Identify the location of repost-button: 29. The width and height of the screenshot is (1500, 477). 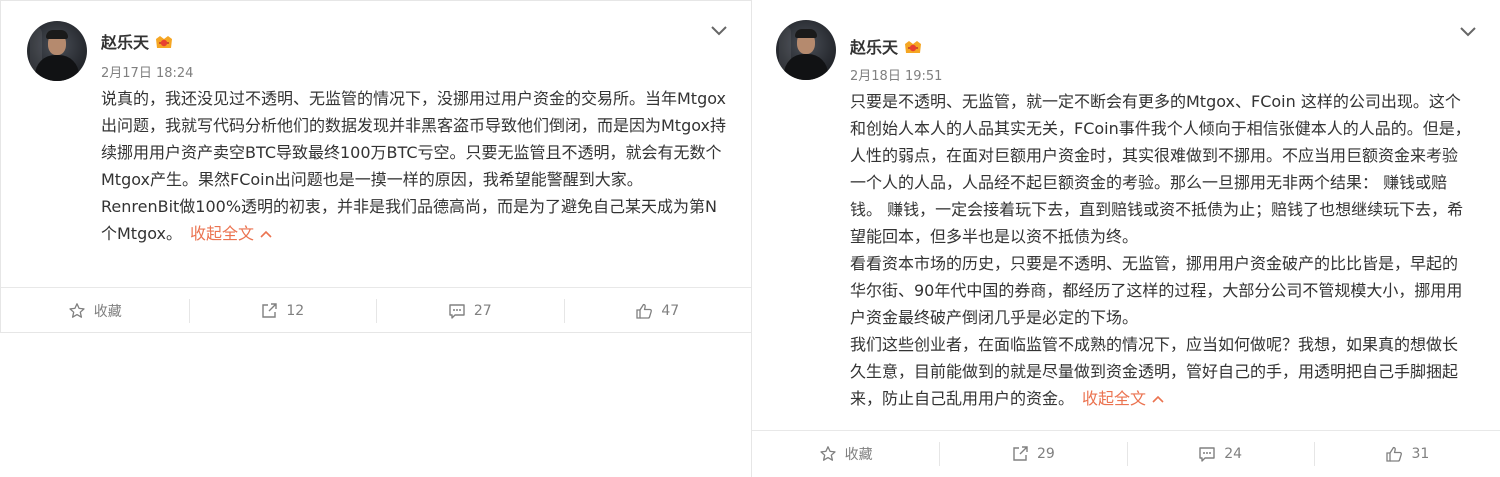
(1032, 454).